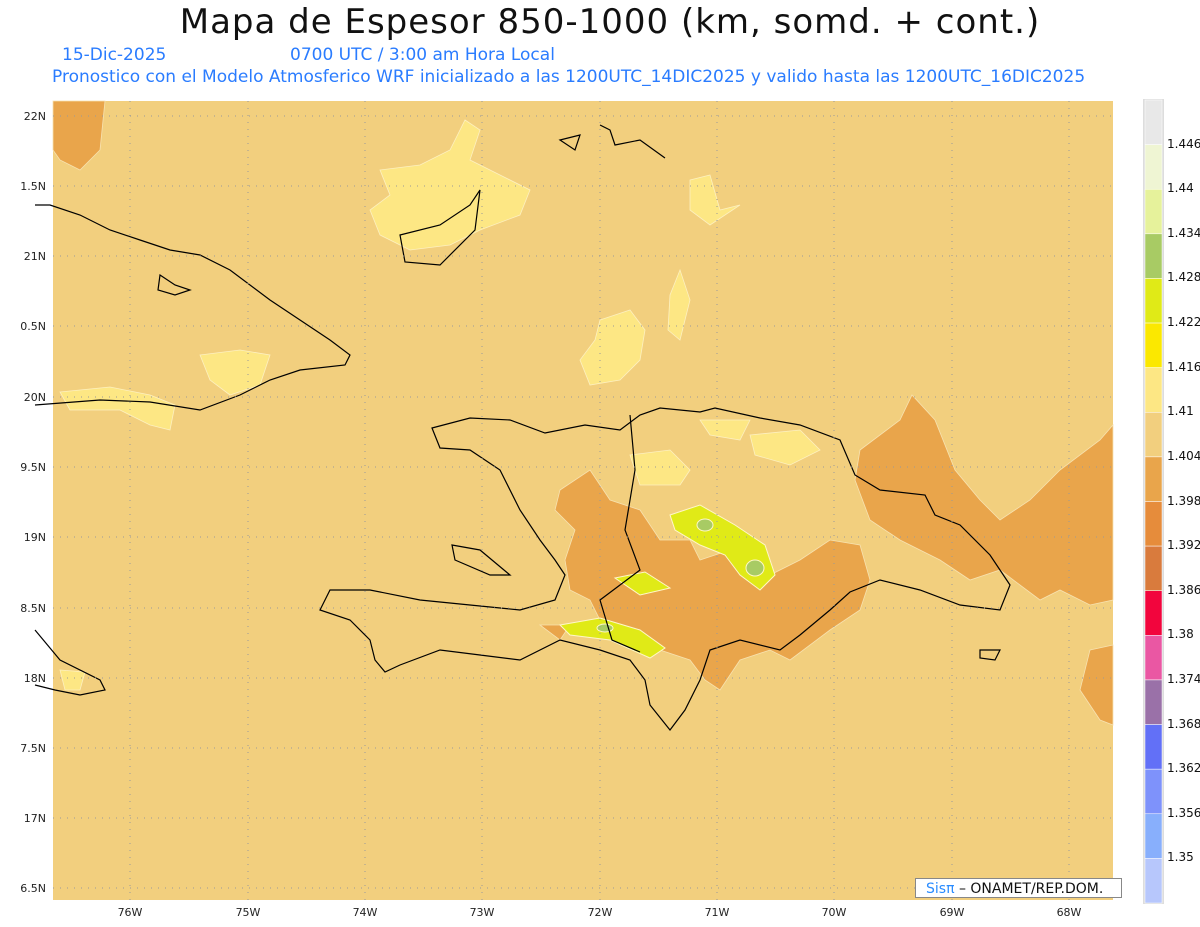 This screenshot has height=927, width=1200. I want to click on lat-label: 21N, so click(35, 256).